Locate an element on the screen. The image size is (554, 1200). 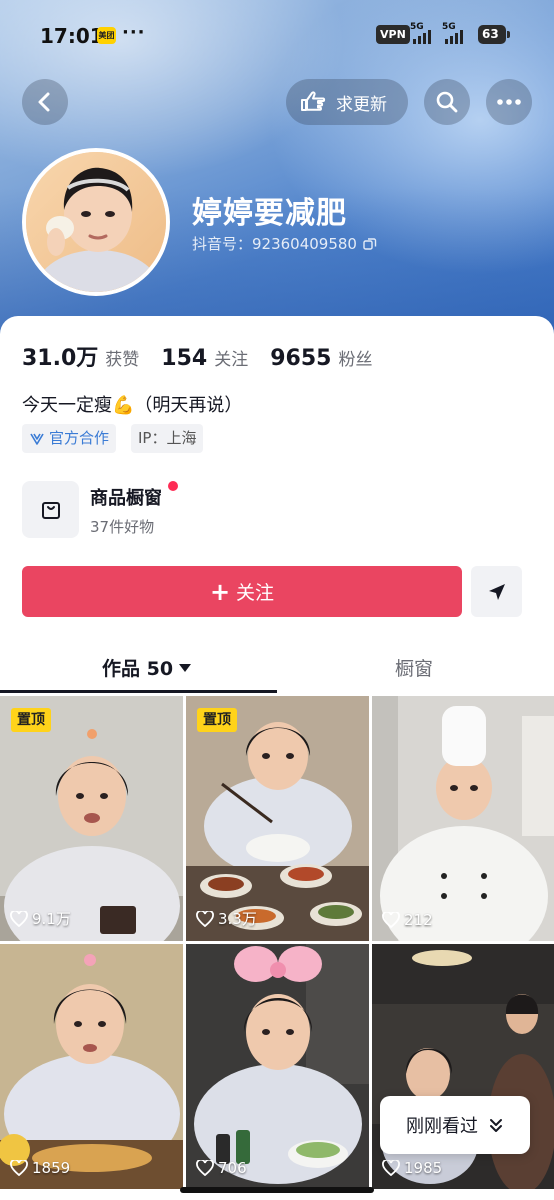
followers-count: 9655 is located at coordinates (301, 358).